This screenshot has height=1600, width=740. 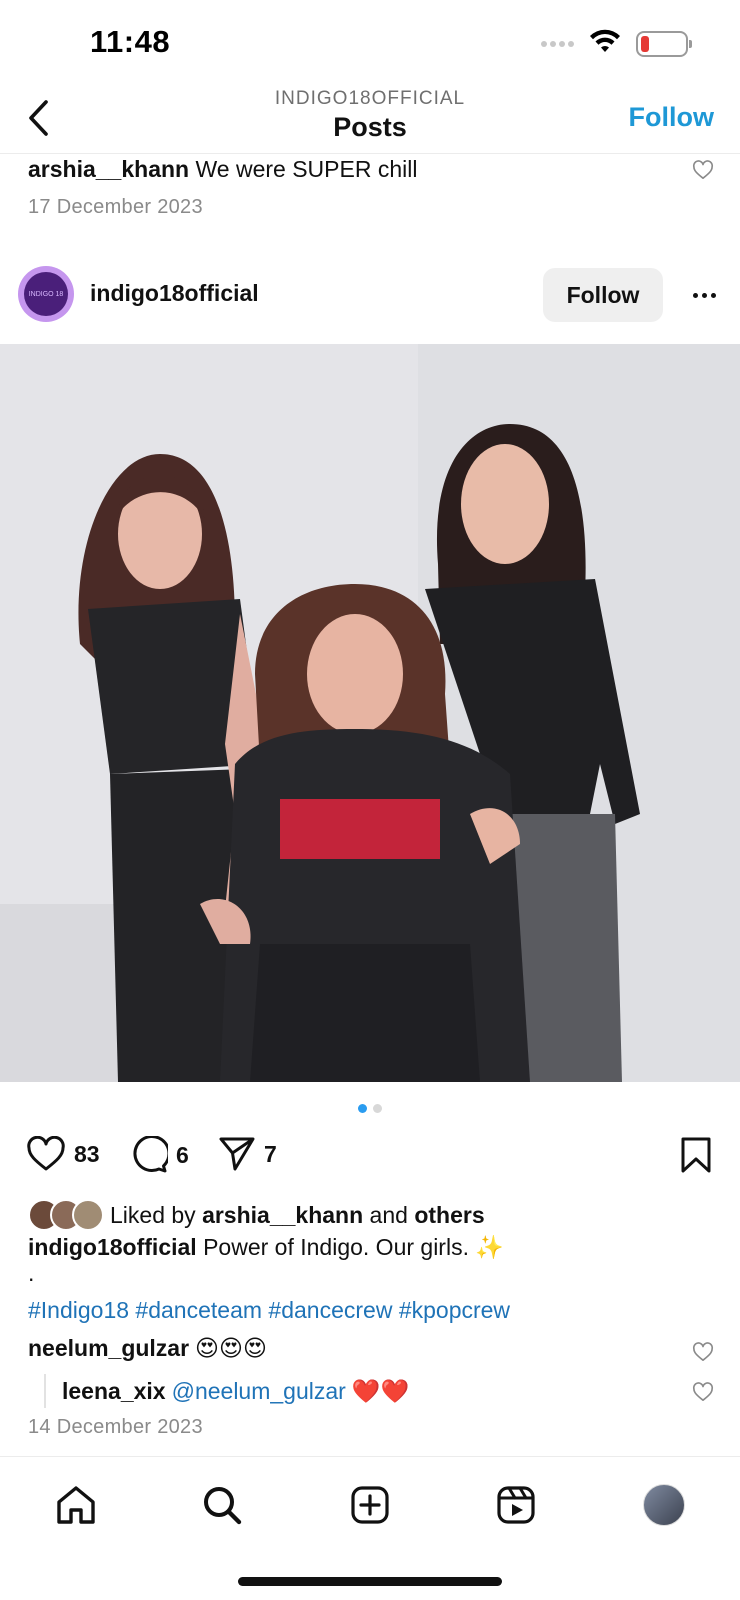 I want to click on share-count: 7, so click(x=270, y=1153).